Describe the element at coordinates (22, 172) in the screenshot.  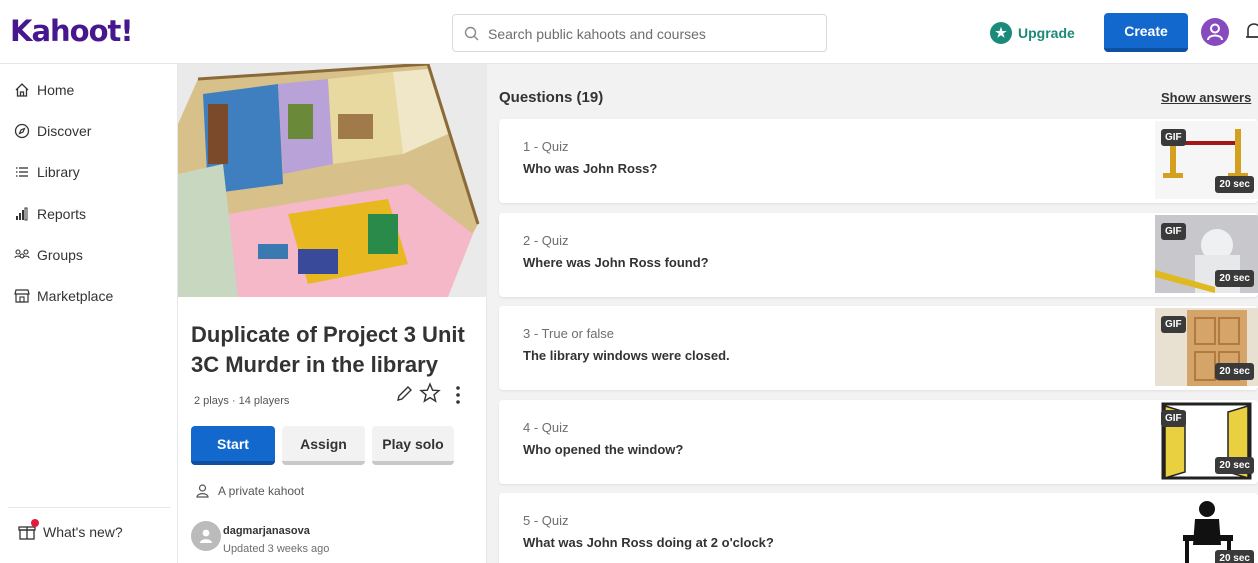
I see `list-icon` at that location.